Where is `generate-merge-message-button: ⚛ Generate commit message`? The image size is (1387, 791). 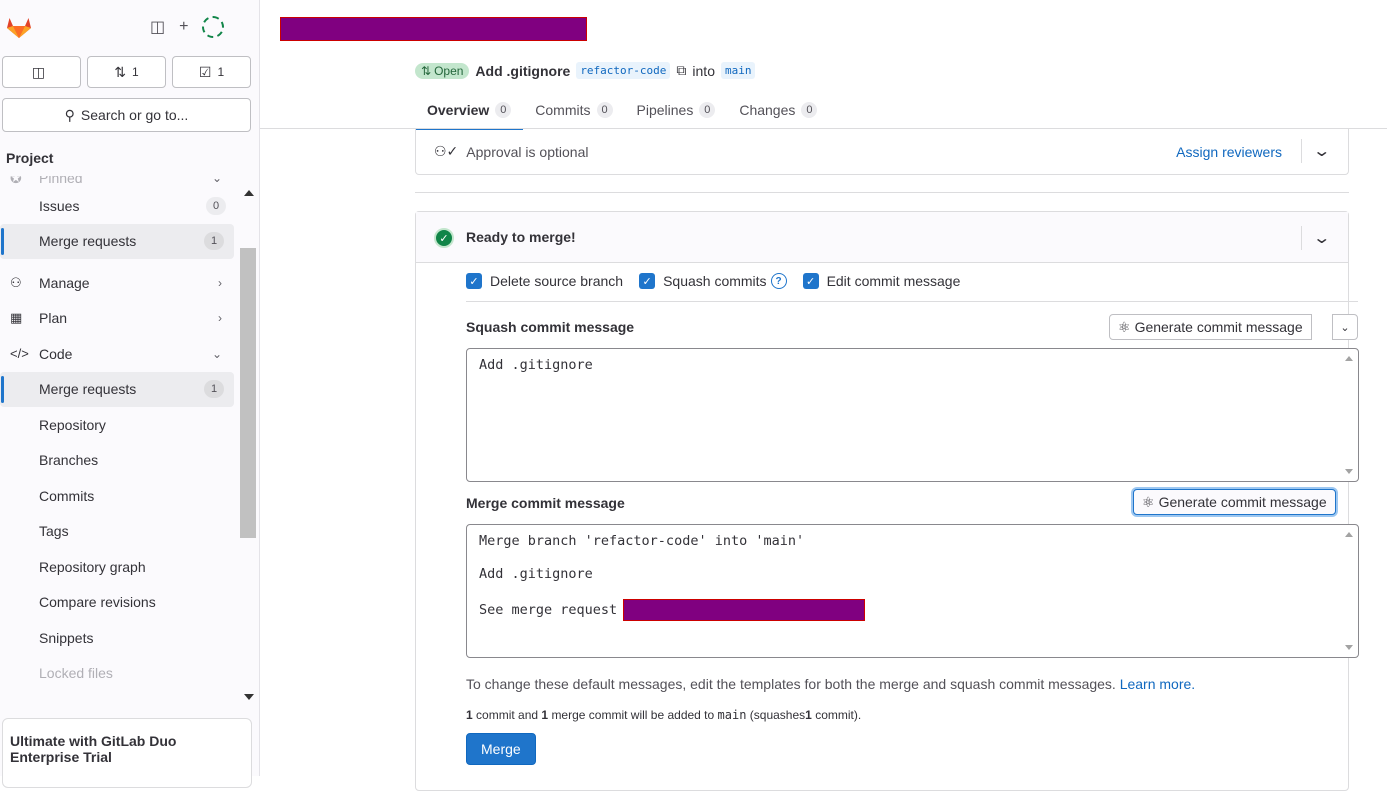
generate-merge-message-button: ⚛ Generate commit message is located at coordinates (1234, 502).